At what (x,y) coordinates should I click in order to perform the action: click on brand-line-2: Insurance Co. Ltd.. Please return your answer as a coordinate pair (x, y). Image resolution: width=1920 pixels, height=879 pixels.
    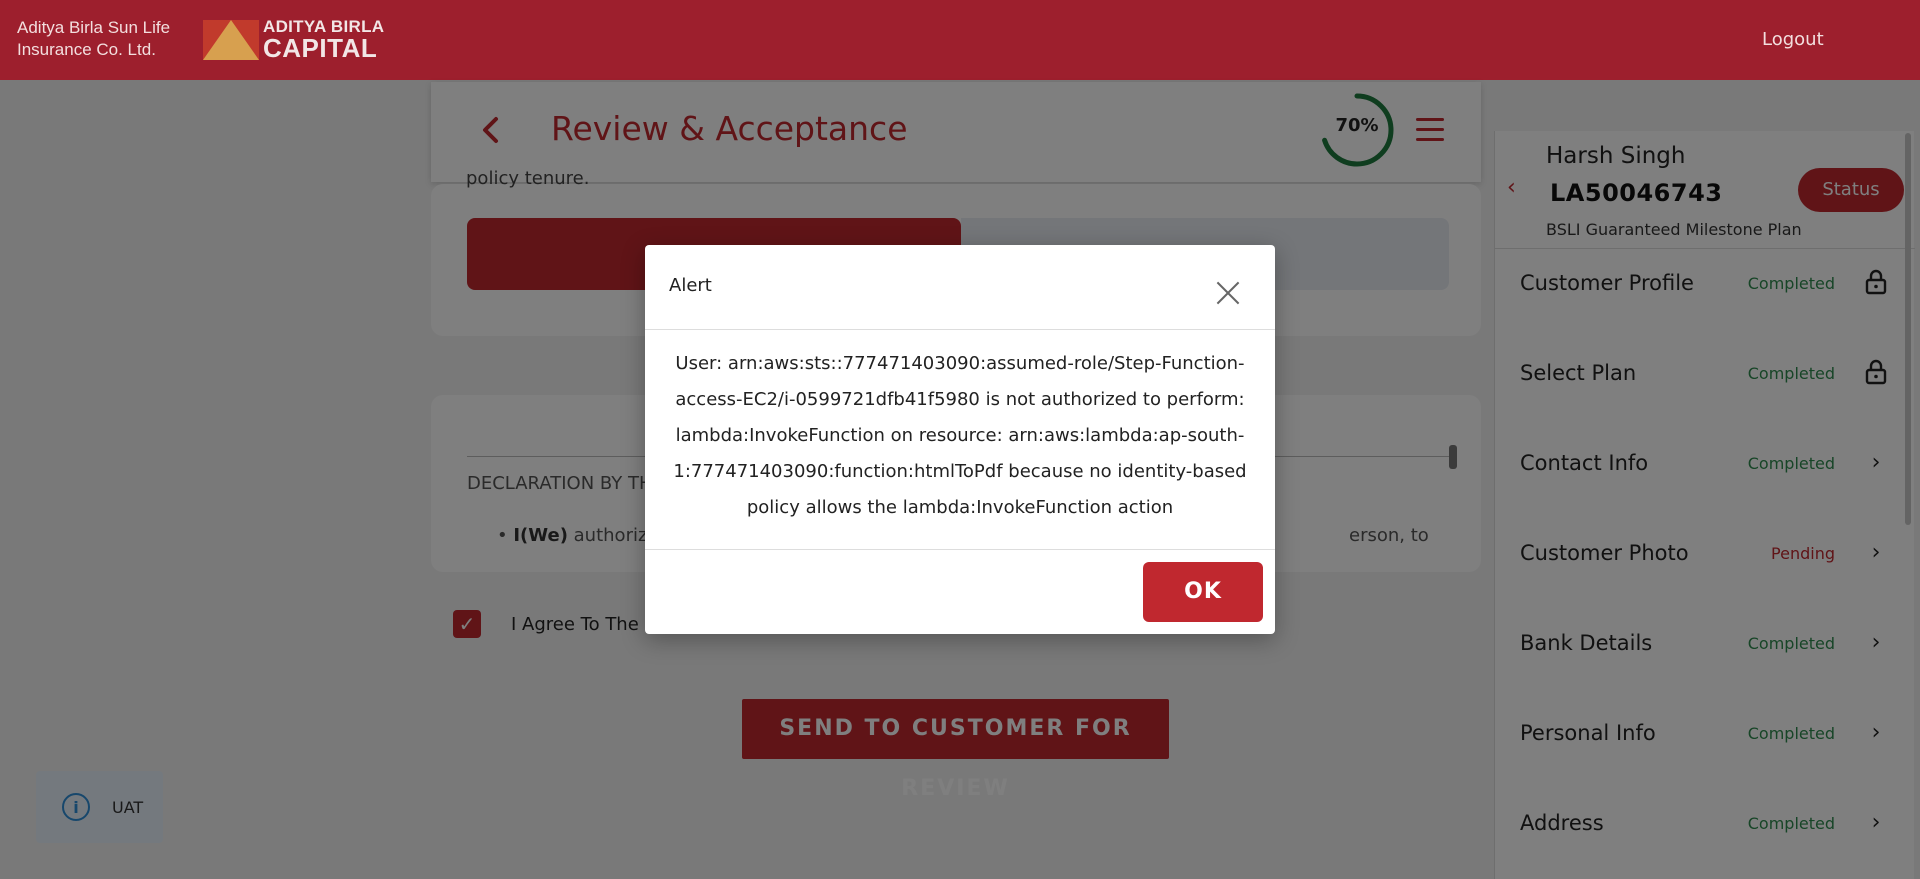
    Looking at the image, I should click on (86, 49).